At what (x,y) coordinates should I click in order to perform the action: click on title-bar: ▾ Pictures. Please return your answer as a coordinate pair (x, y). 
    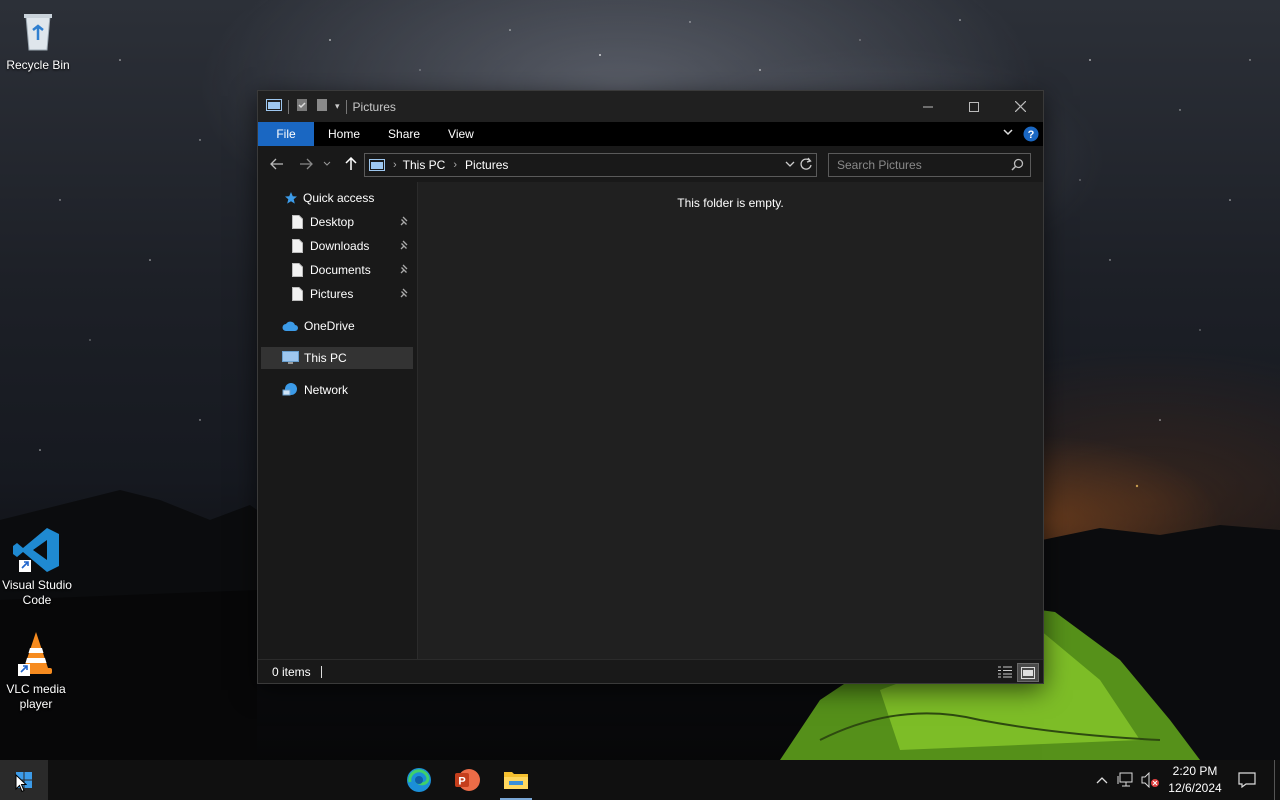
    Looking at the image, I should click on (650, 106).